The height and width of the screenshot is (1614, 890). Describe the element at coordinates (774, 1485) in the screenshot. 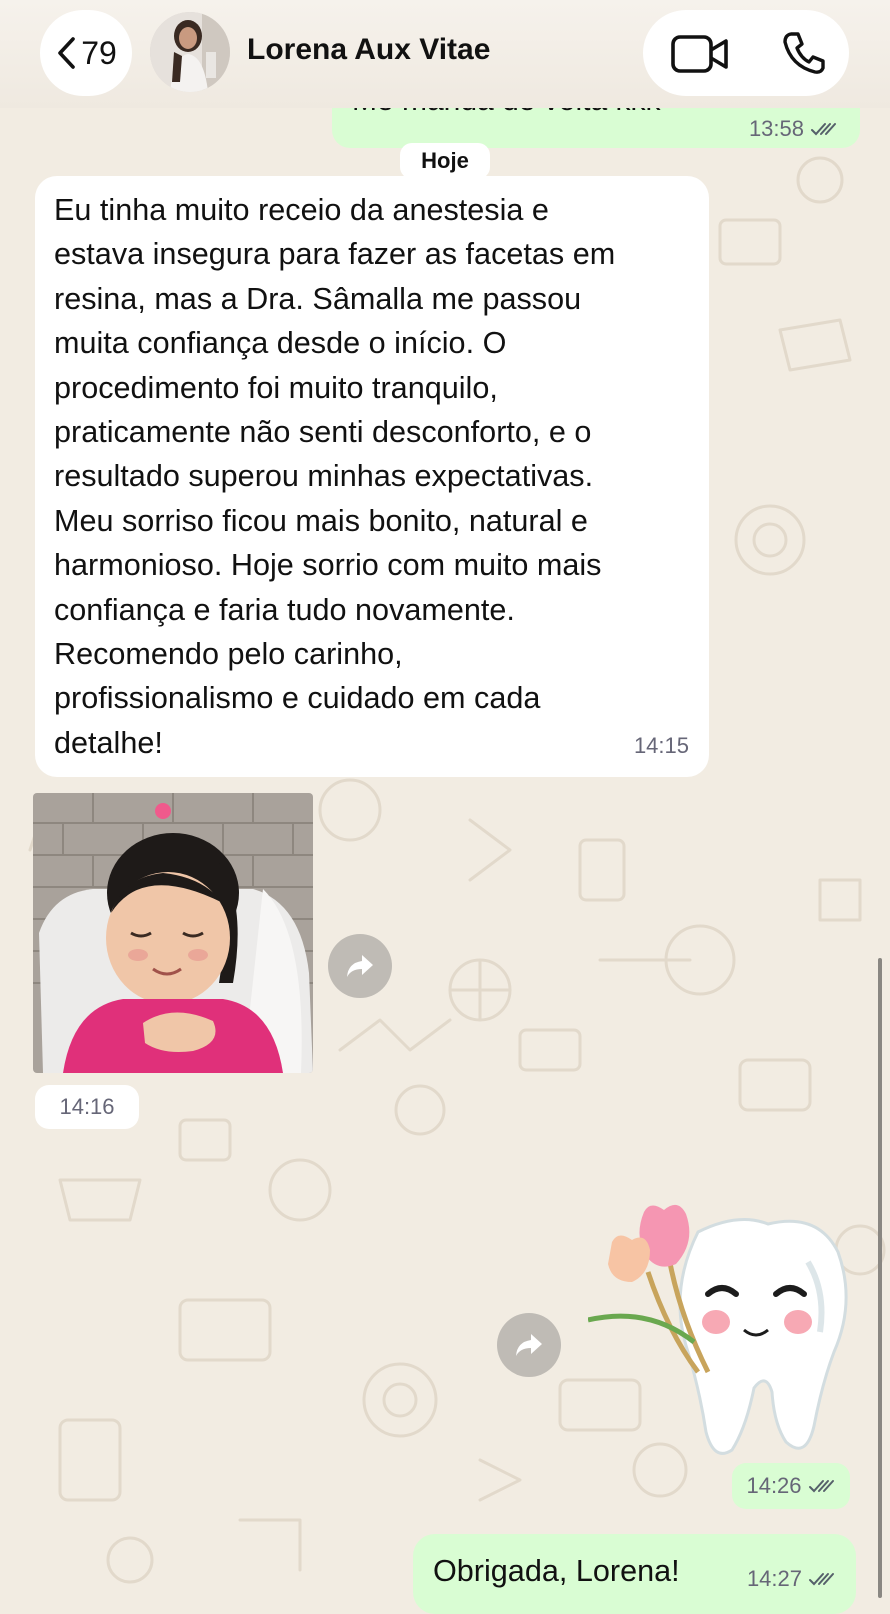

I see `message-time: 14:26` at that location.